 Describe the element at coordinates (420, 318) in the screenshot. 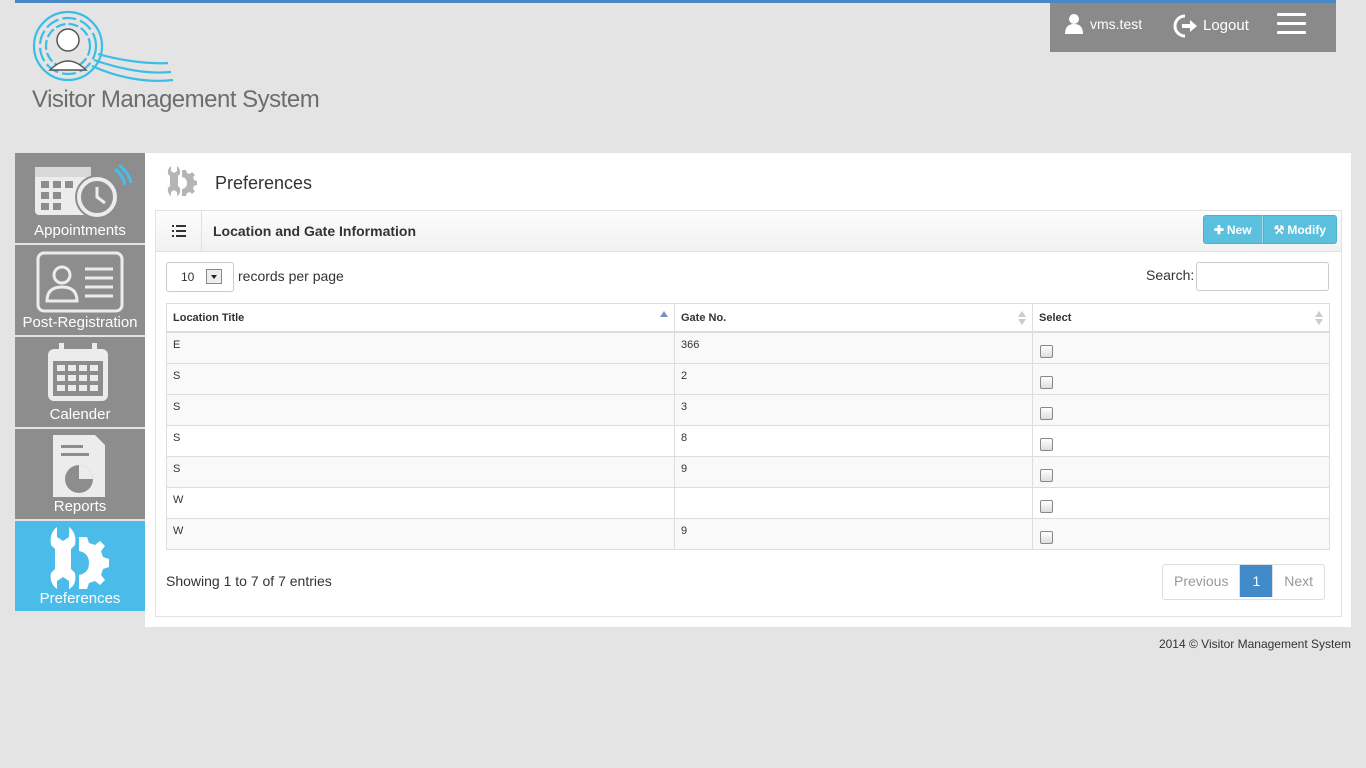

I see `column-header-location-title: Location Title` at that location.